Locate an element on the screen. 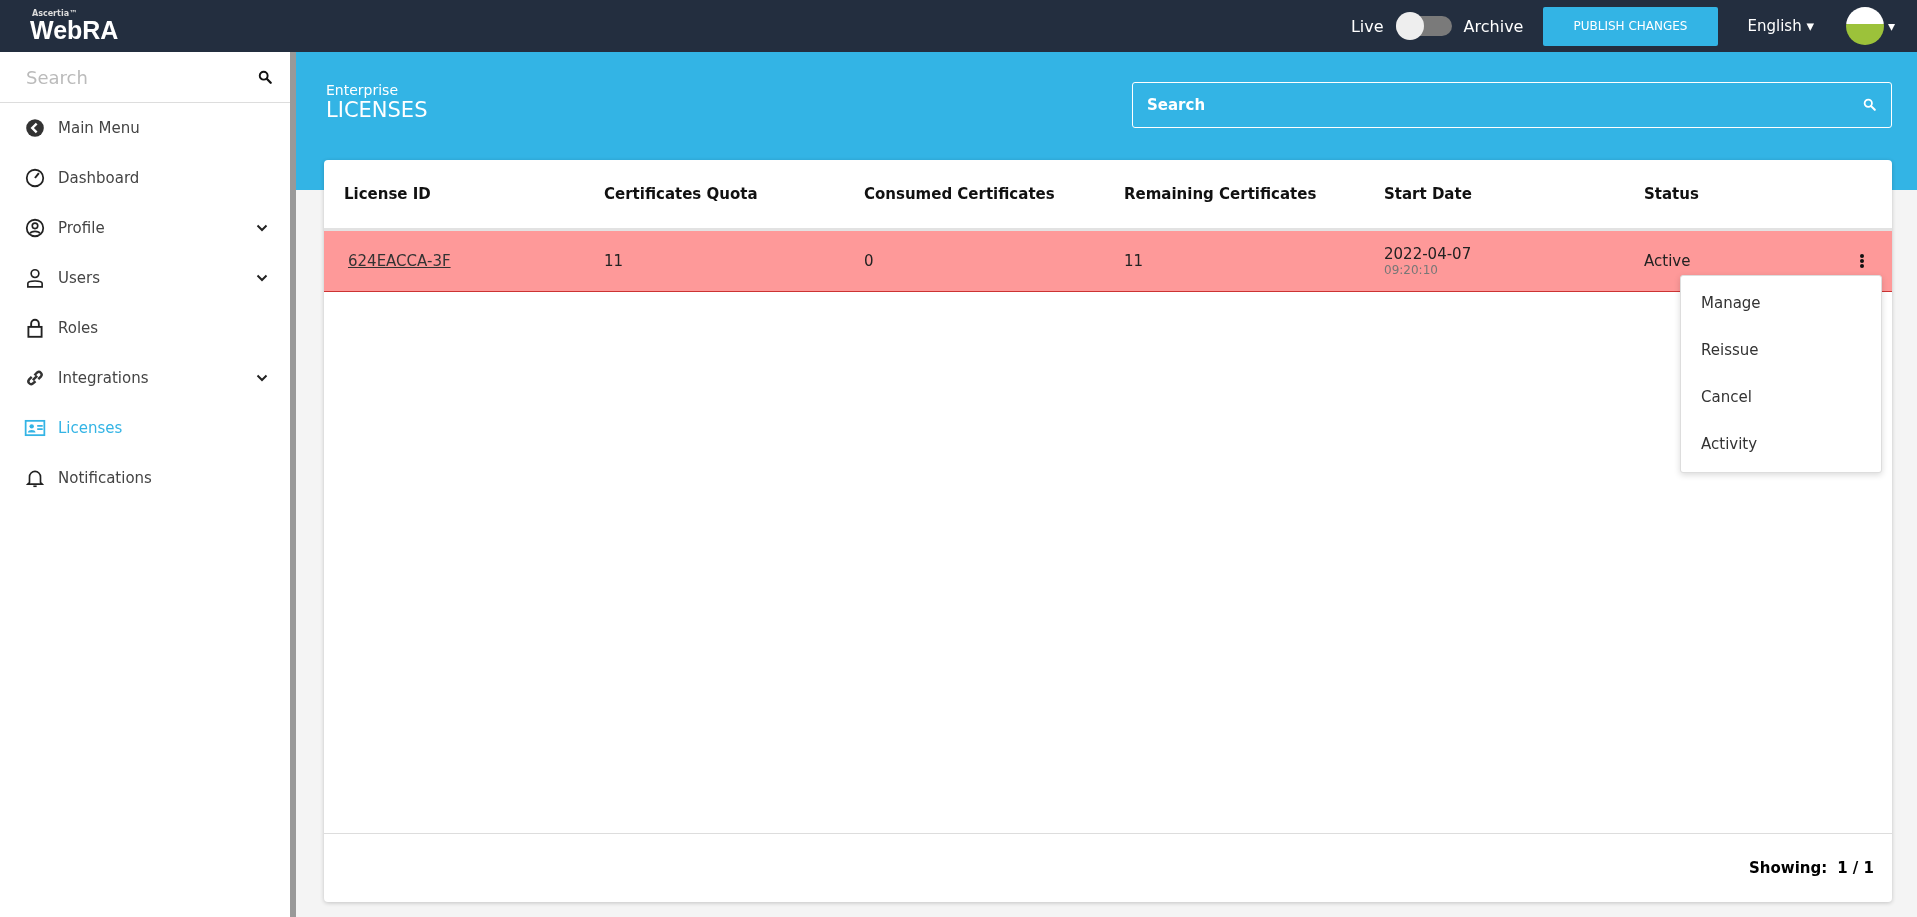  sidebar-item: Profile is located at coordinates (145, 228).